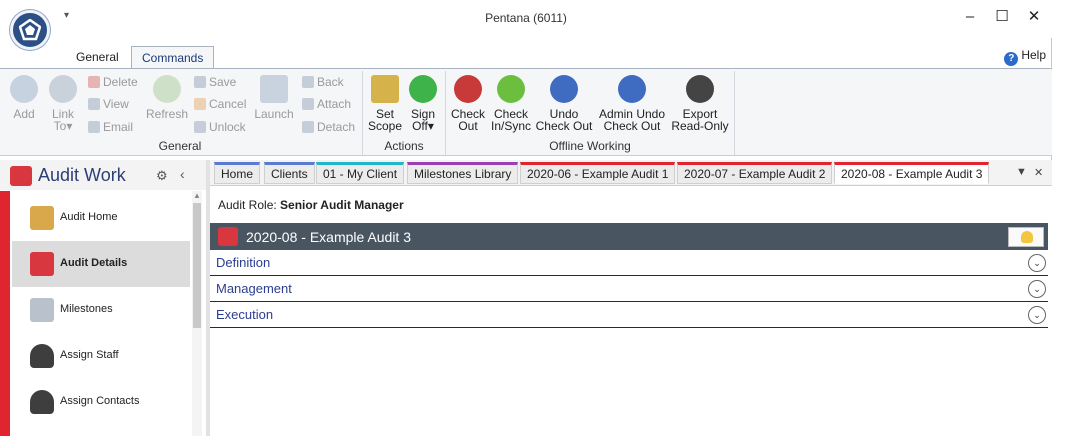  I want to click on save-button: Save, so click(215, 82).